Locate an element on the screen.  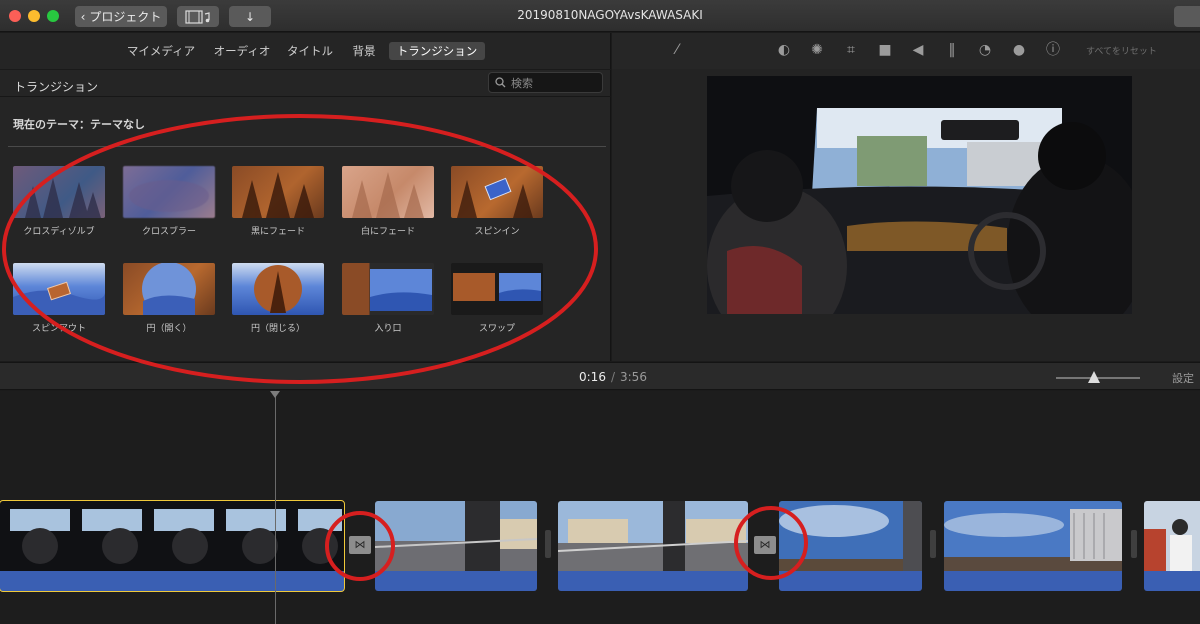
speed-gauge-icon: ◔ is located at coordinates (985, 50).